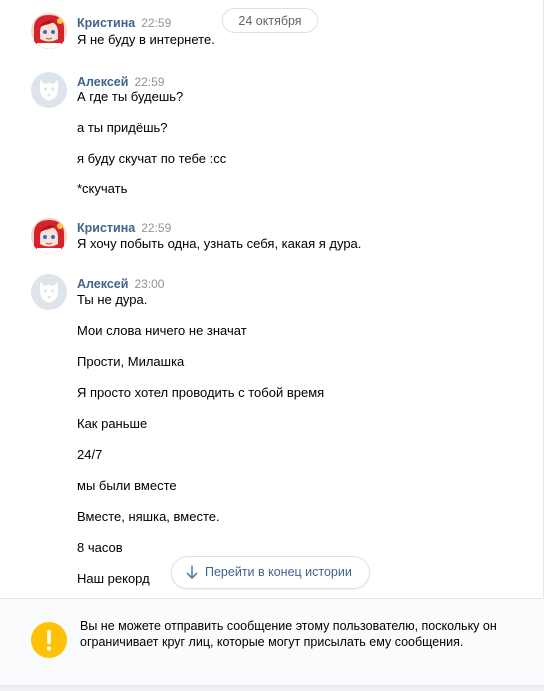 The image size is (544, 691). I want to click on arrow-down-icon, so click(192, 577).